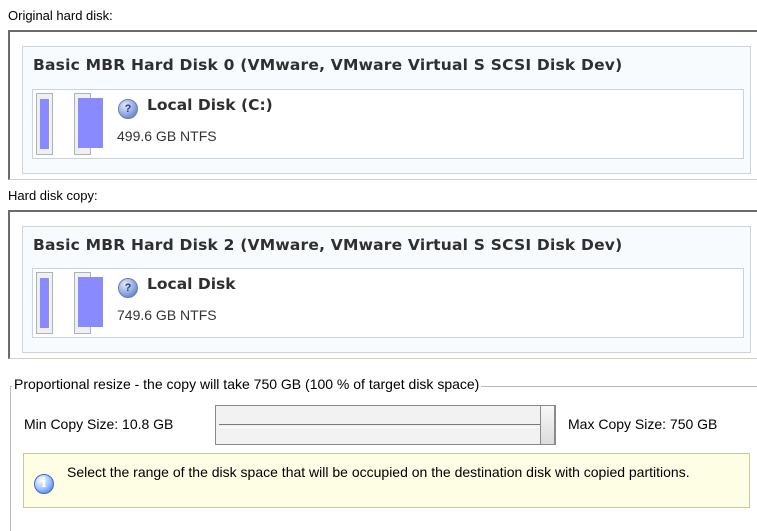 Image resolution: width=757 pixels, height=531 pixels. Describe the element at coordinates (547, 425) in the screenshot. I see `slider-thumb` at that location.